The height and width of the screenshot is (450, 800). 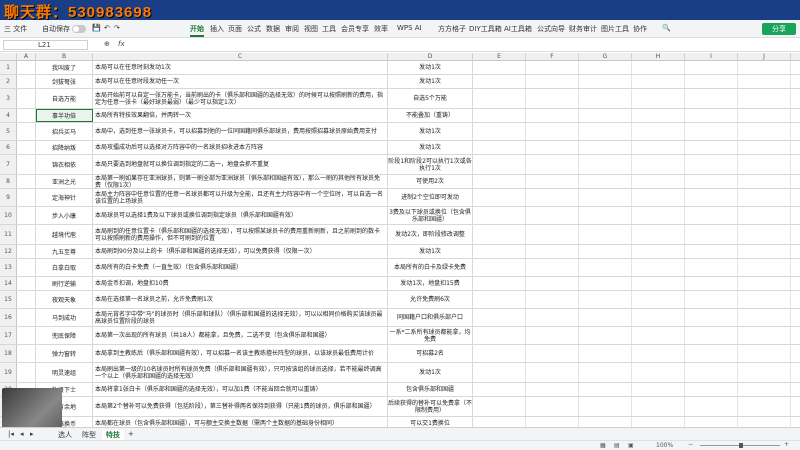 I want to click on tab-nav-next-icon: ▸, so click(x=32, y=434).